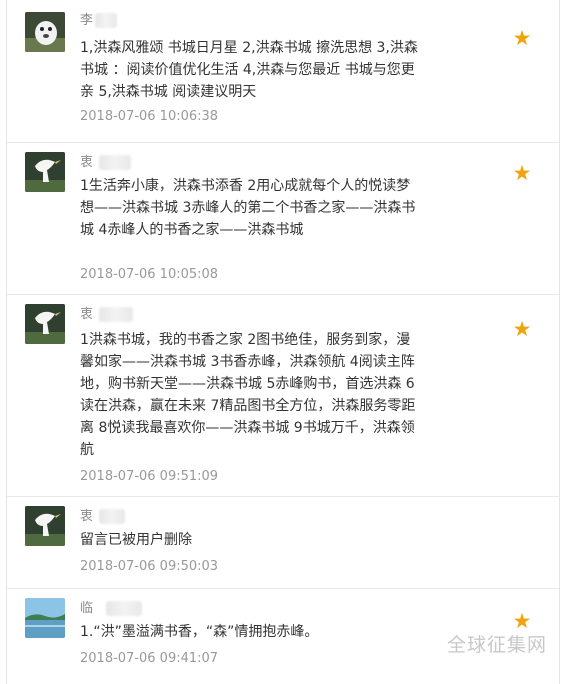 The height and width of the screenshot is (684, 567). I want to click on comment-time: 2018-07-06 10:05:08, so click(149, 274).